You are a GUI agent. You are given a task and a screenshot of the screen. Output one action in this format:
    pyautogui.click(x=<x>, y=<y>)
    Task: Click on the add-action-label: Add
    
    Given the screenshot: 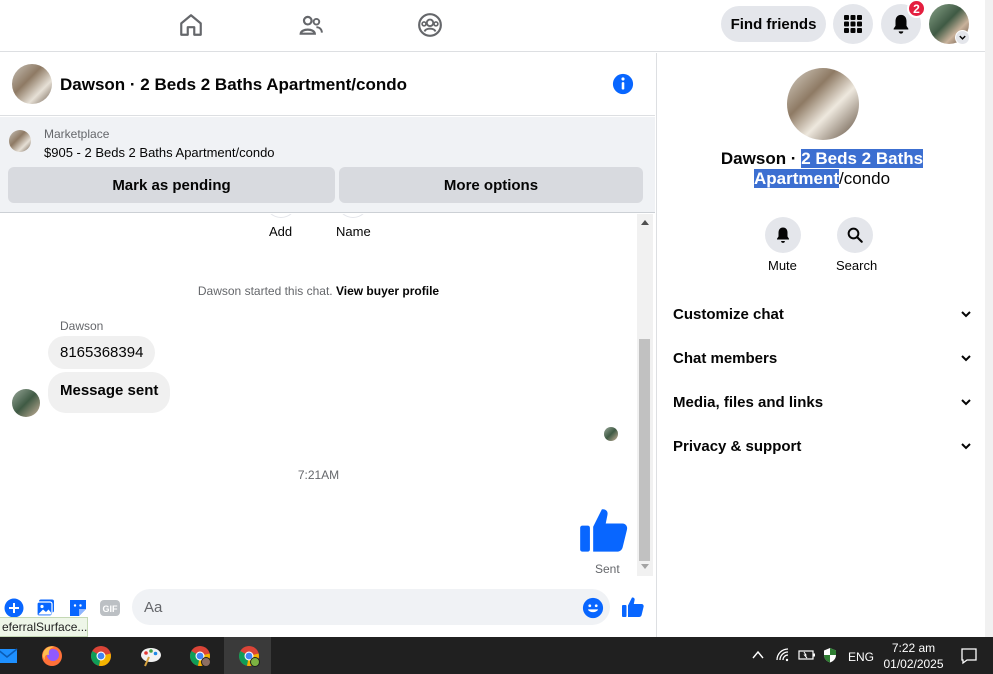 What is the action you would take?
    pyautogui.click(x=280, y=231)
    